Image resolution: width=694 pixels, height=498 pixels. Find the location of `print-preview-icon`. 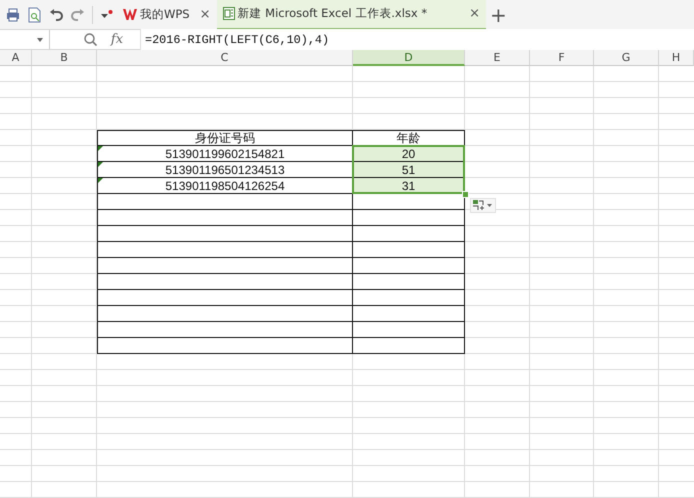

print-preview-icon is located at coordinates (35, 14).